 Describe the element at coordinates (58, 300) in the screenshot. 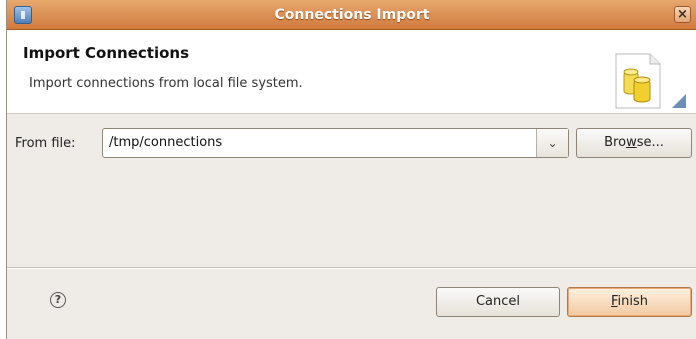

I see `help-icon: ?` at that location.